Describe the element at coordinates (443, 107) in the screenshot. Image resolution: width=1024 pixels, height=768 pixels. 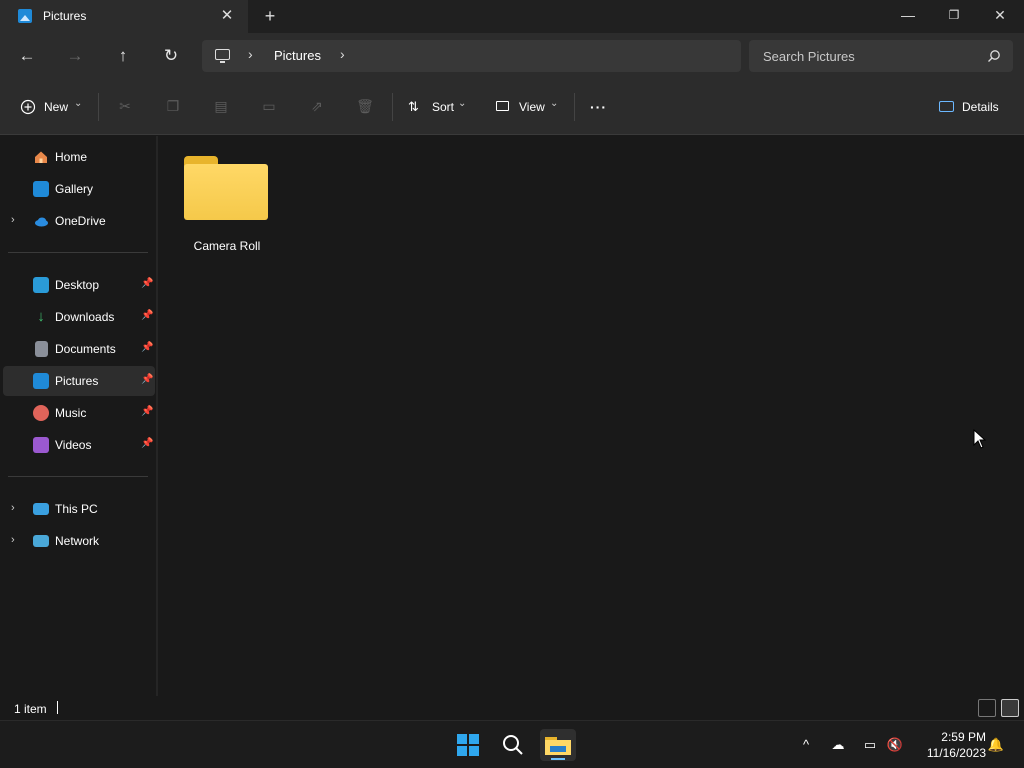
I see `sort-label: Sort` at that location.